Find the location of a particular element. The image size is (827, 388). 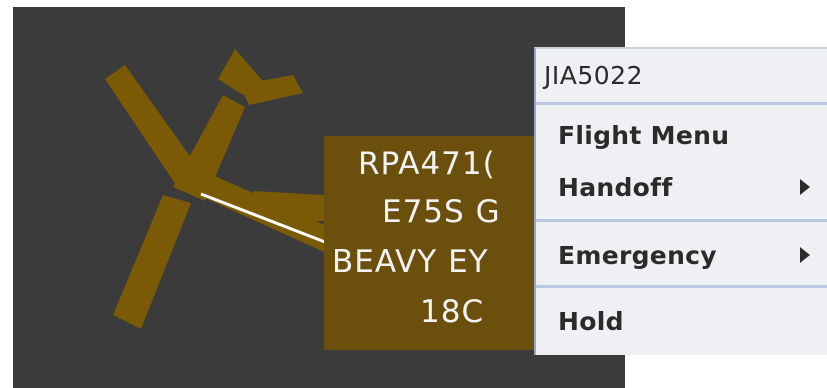

menu-item-hold: Hold is located at coordinates (681, 323).